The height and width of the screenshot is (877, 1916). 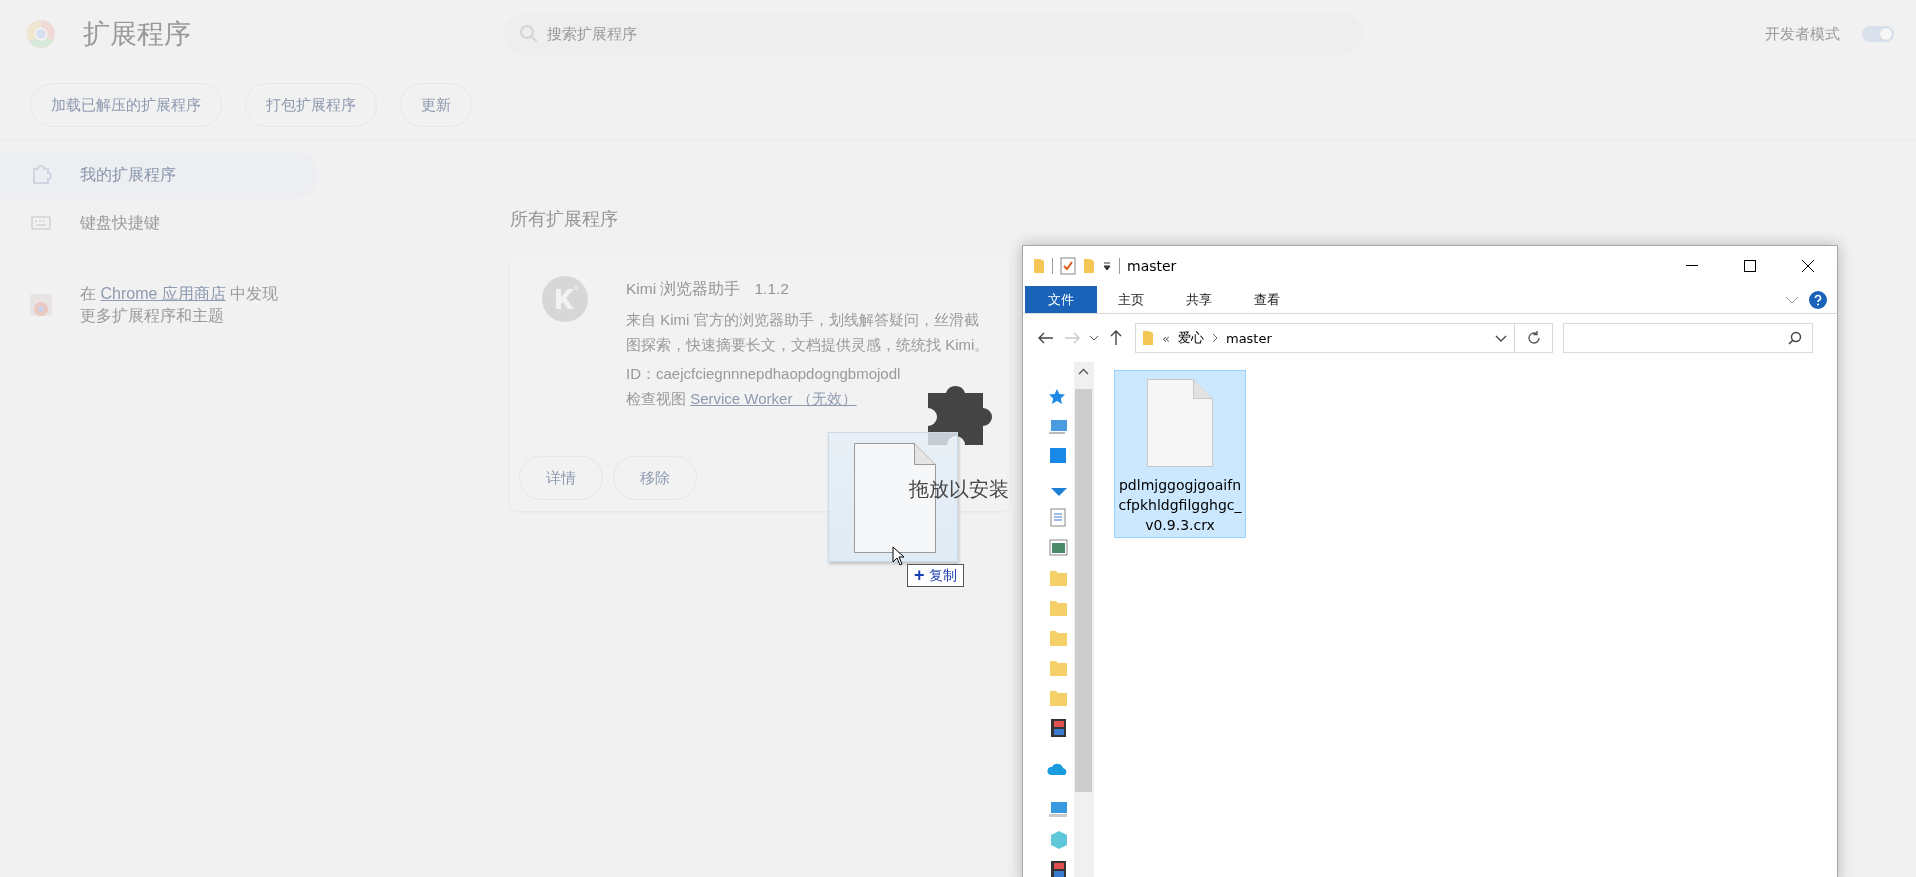 I want to click on help-icon, so click(x=1818, y=299).